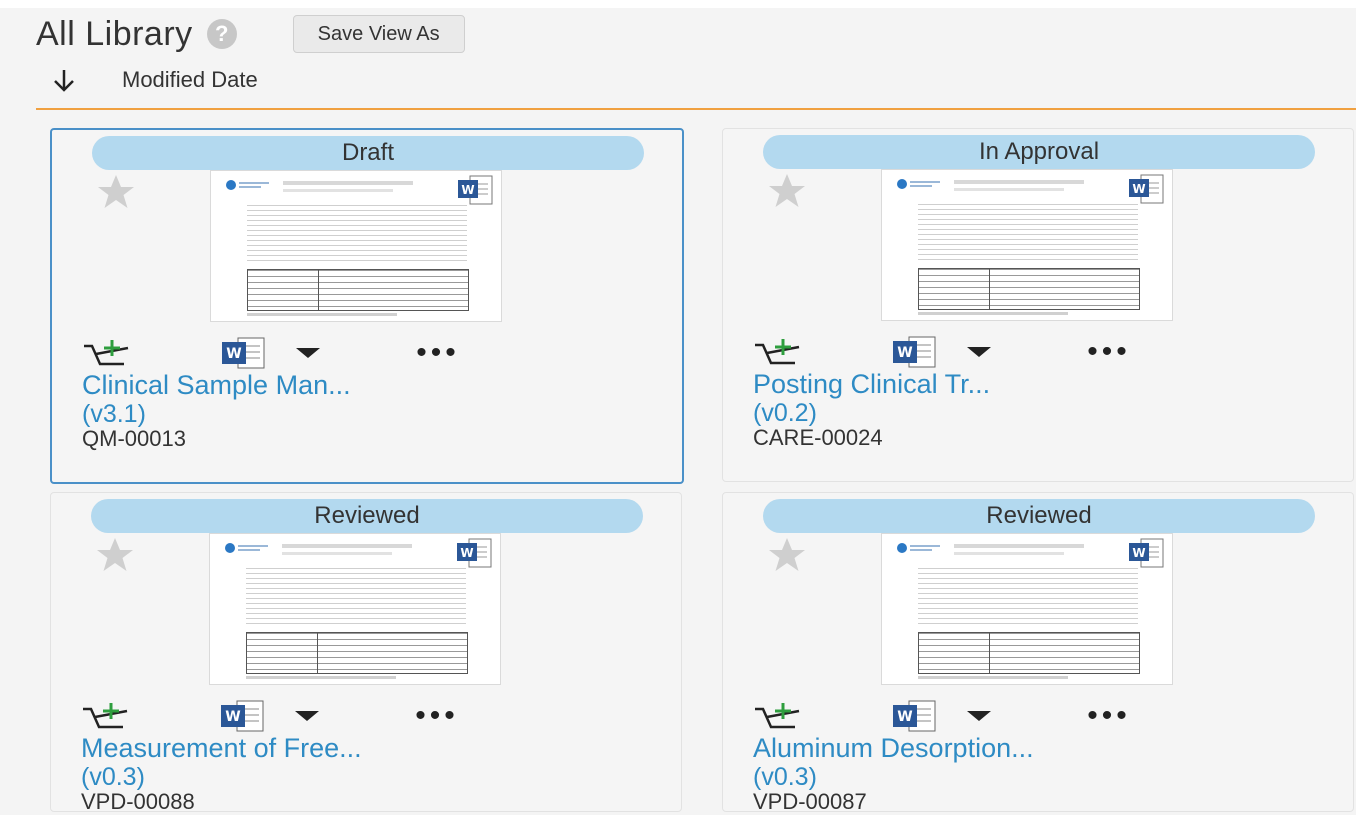 The width and height of the screenshot is (1356, 815). What do you see at coordinates (678, 4) in the screenshot?
I see `top-cropped-strip` at bounding box center [678, 4].